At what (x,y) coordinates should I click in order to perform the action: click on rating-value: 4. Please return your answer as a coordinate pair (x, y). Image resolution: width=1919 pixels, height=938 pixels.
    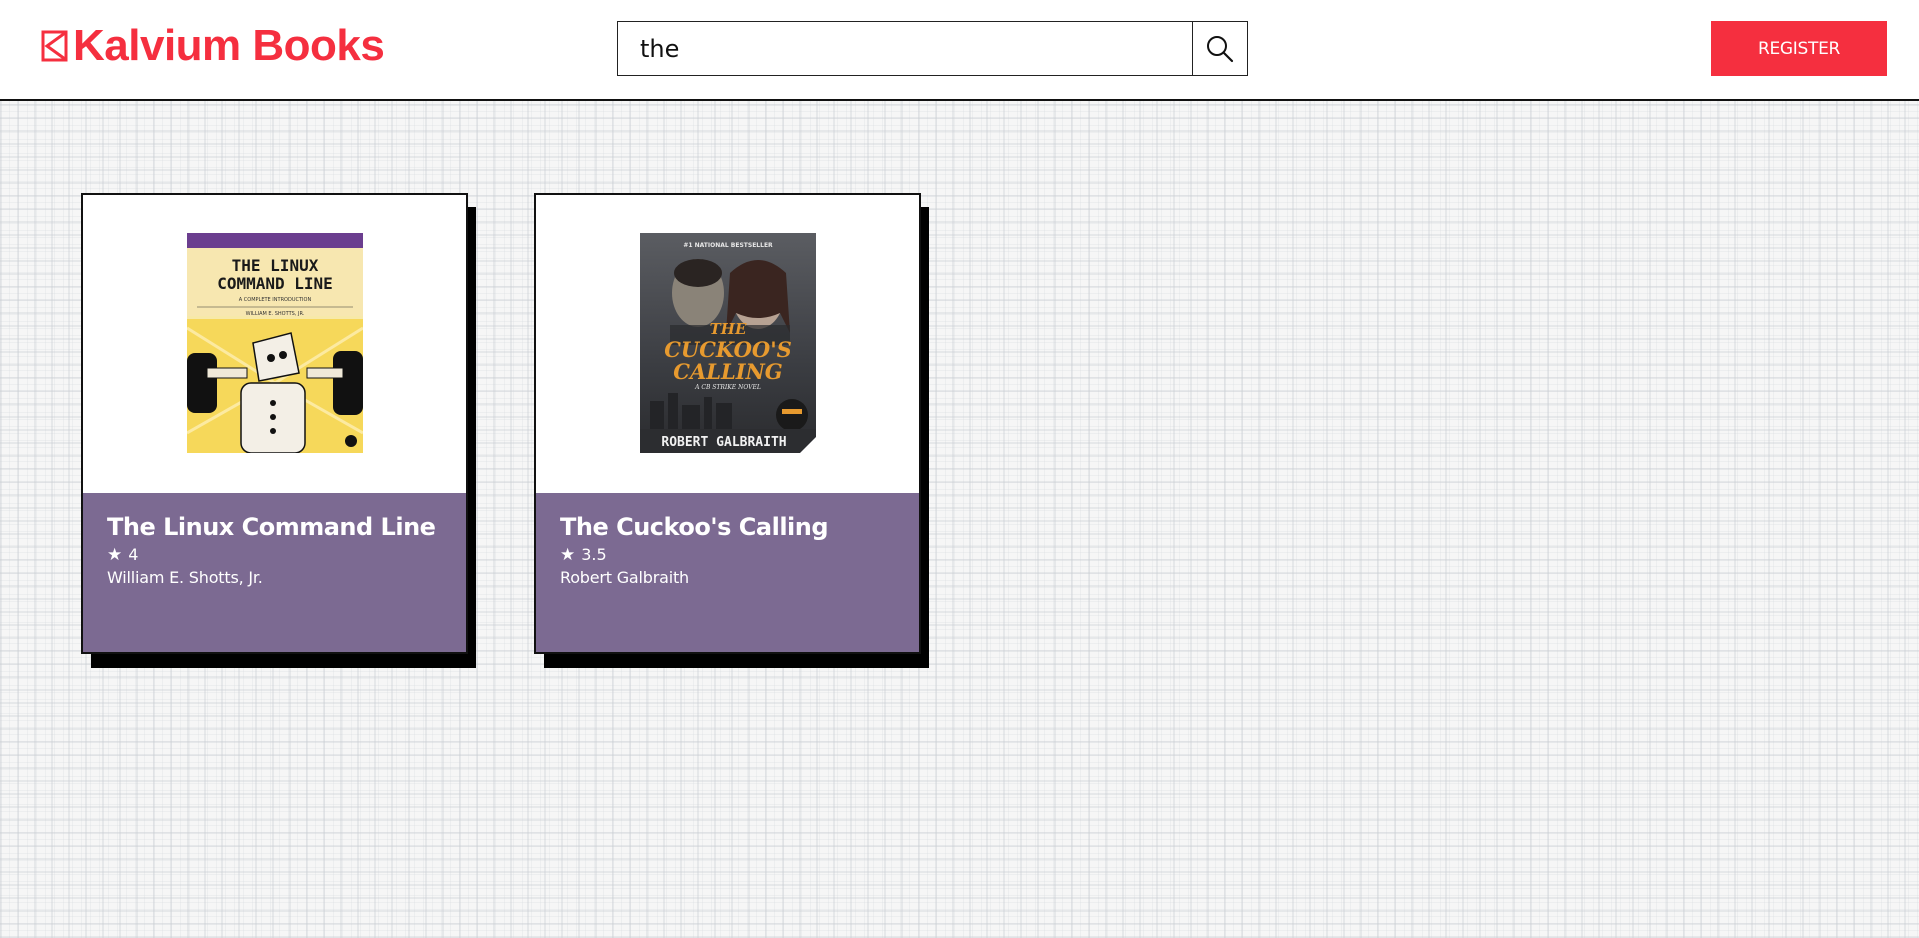
    Looking at the image, I should click on (133, 554).